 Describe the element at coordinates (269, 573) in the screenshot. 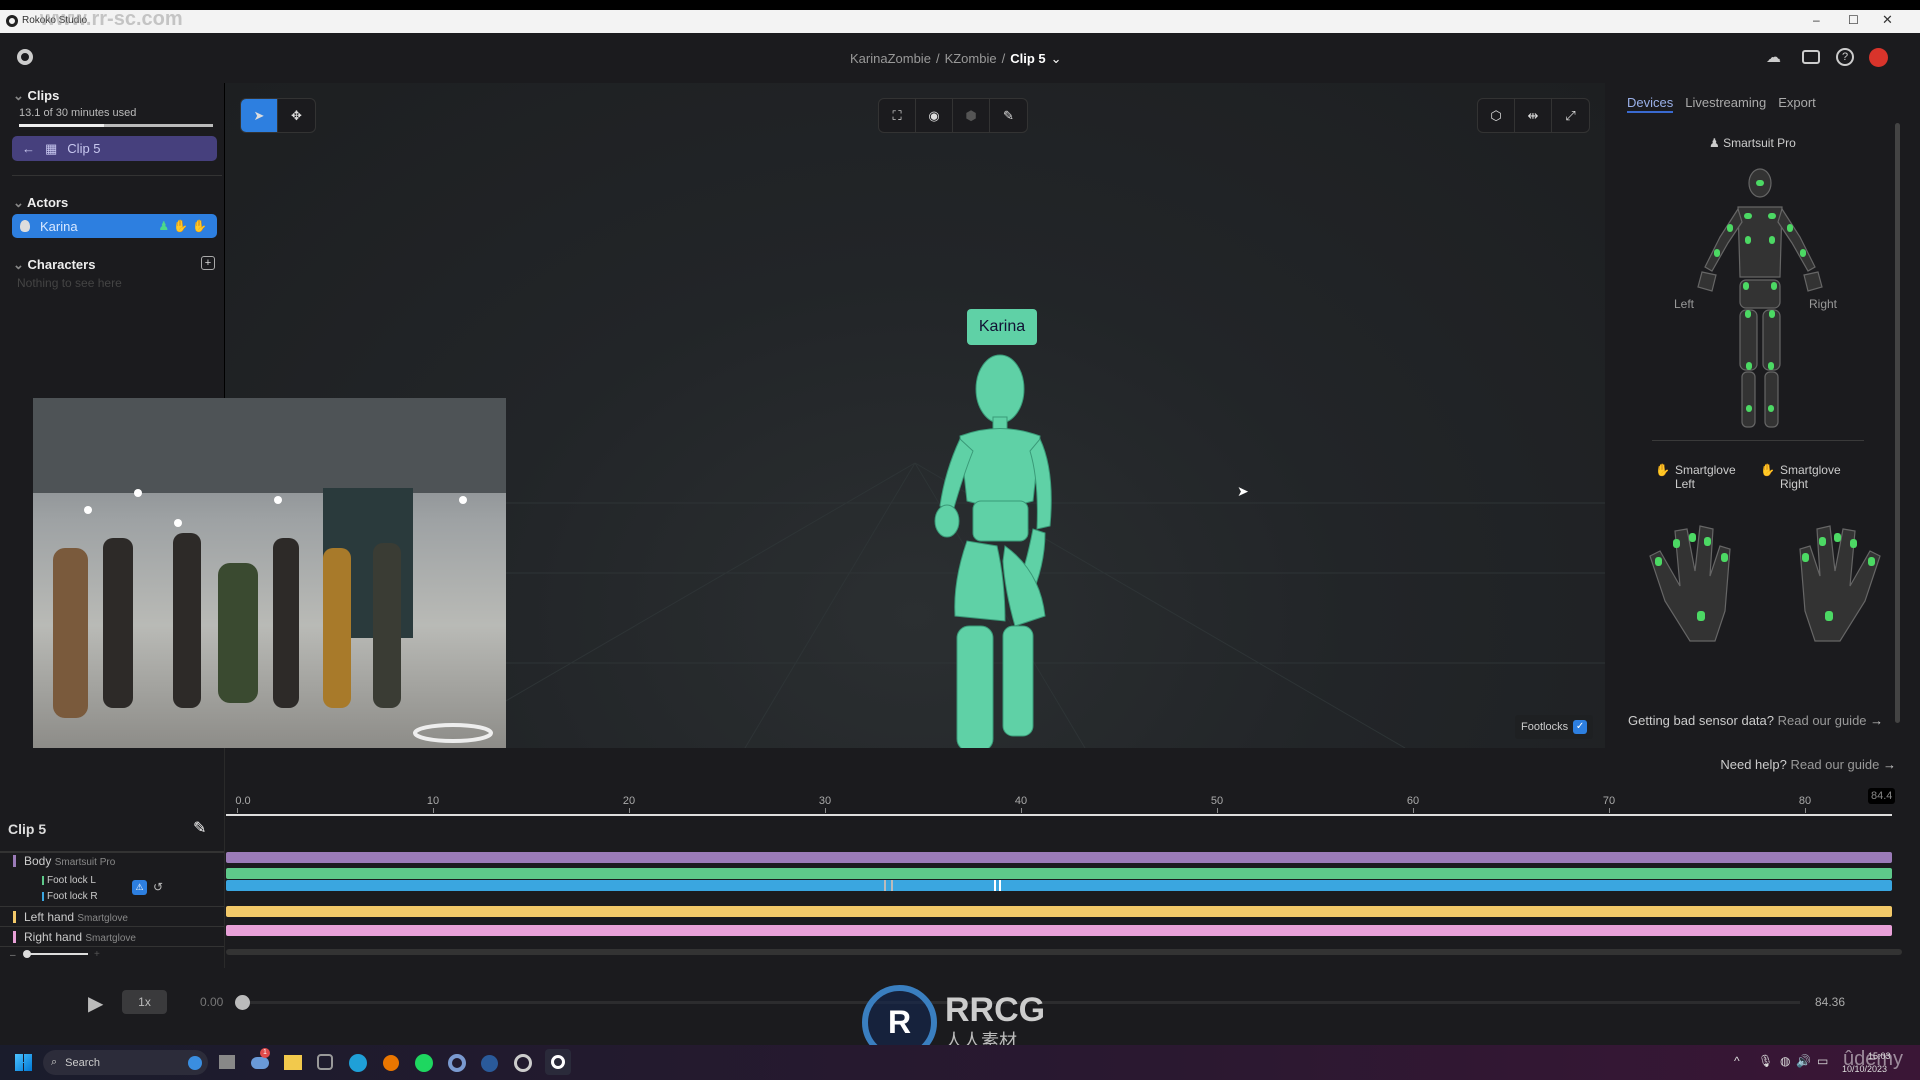

I see `reference-video` at that location.